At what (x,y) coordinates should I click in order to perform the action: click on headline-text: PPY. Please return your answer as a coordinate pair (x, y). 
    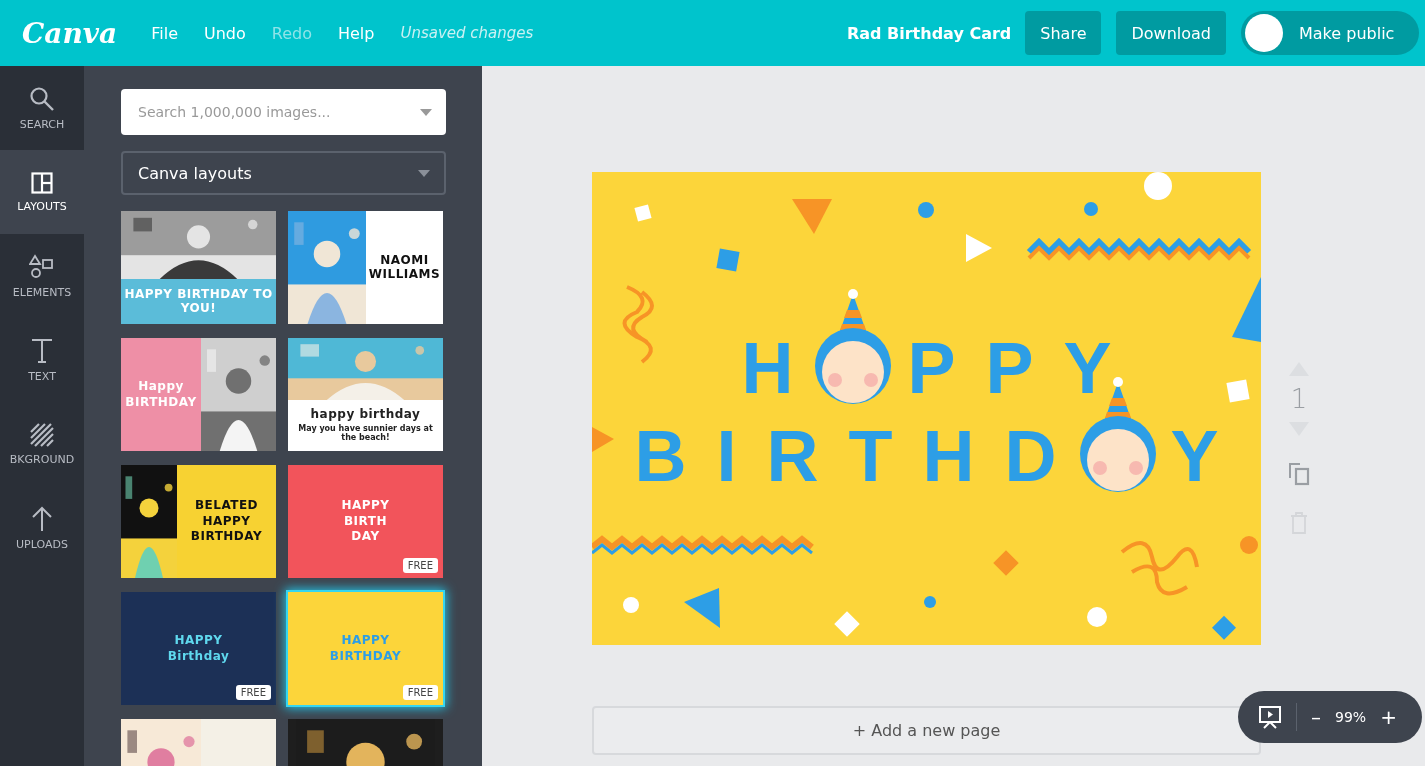
    Looking at the image, I should click on (1024, 367).